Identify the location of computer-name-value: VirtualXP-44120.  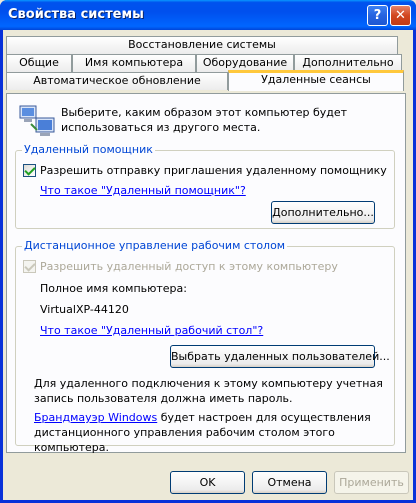
(84, 309).